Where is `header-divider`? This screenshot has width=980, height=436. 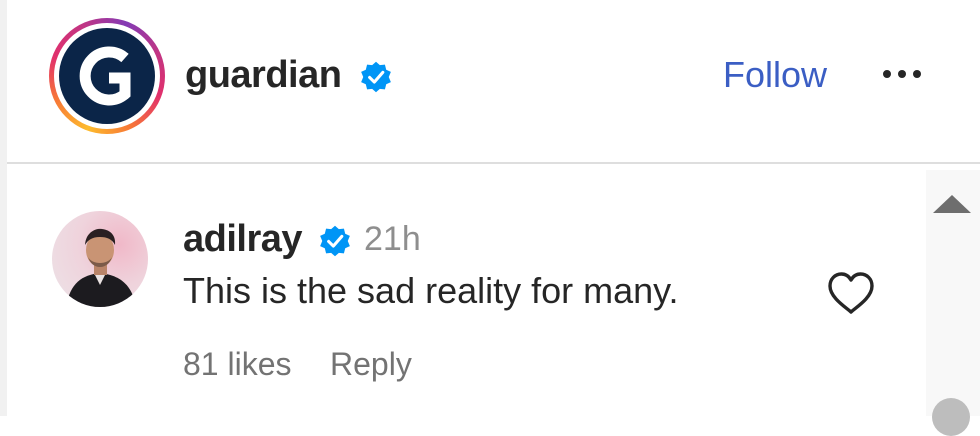
header-divider is located at coordinates (493, 163).